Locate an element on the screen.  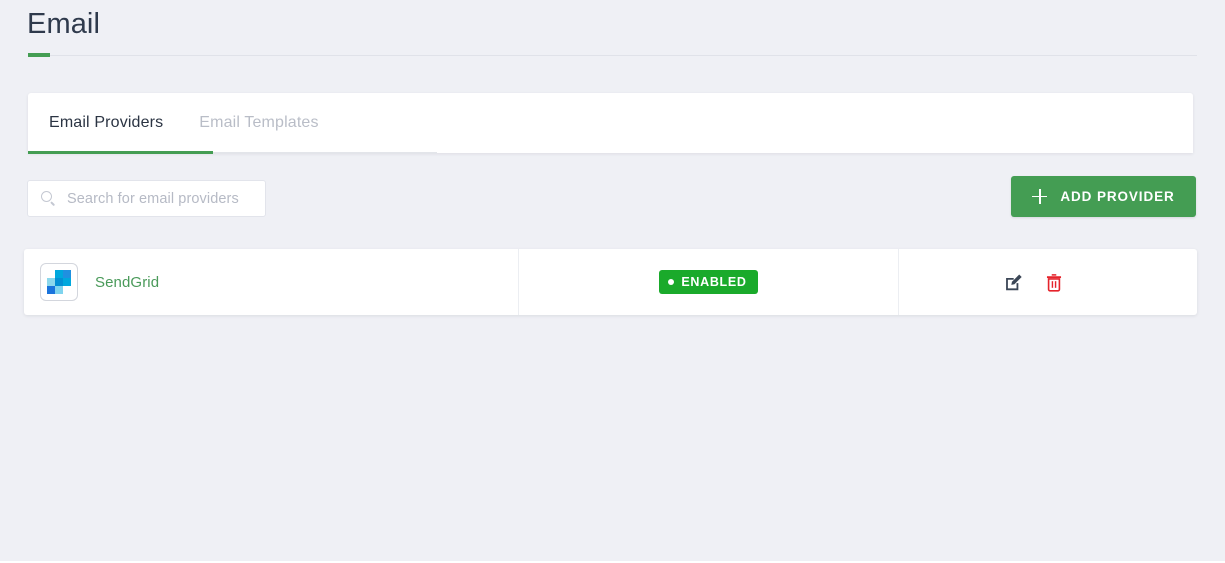
plus-icon is located at coordinates (1040, 196).